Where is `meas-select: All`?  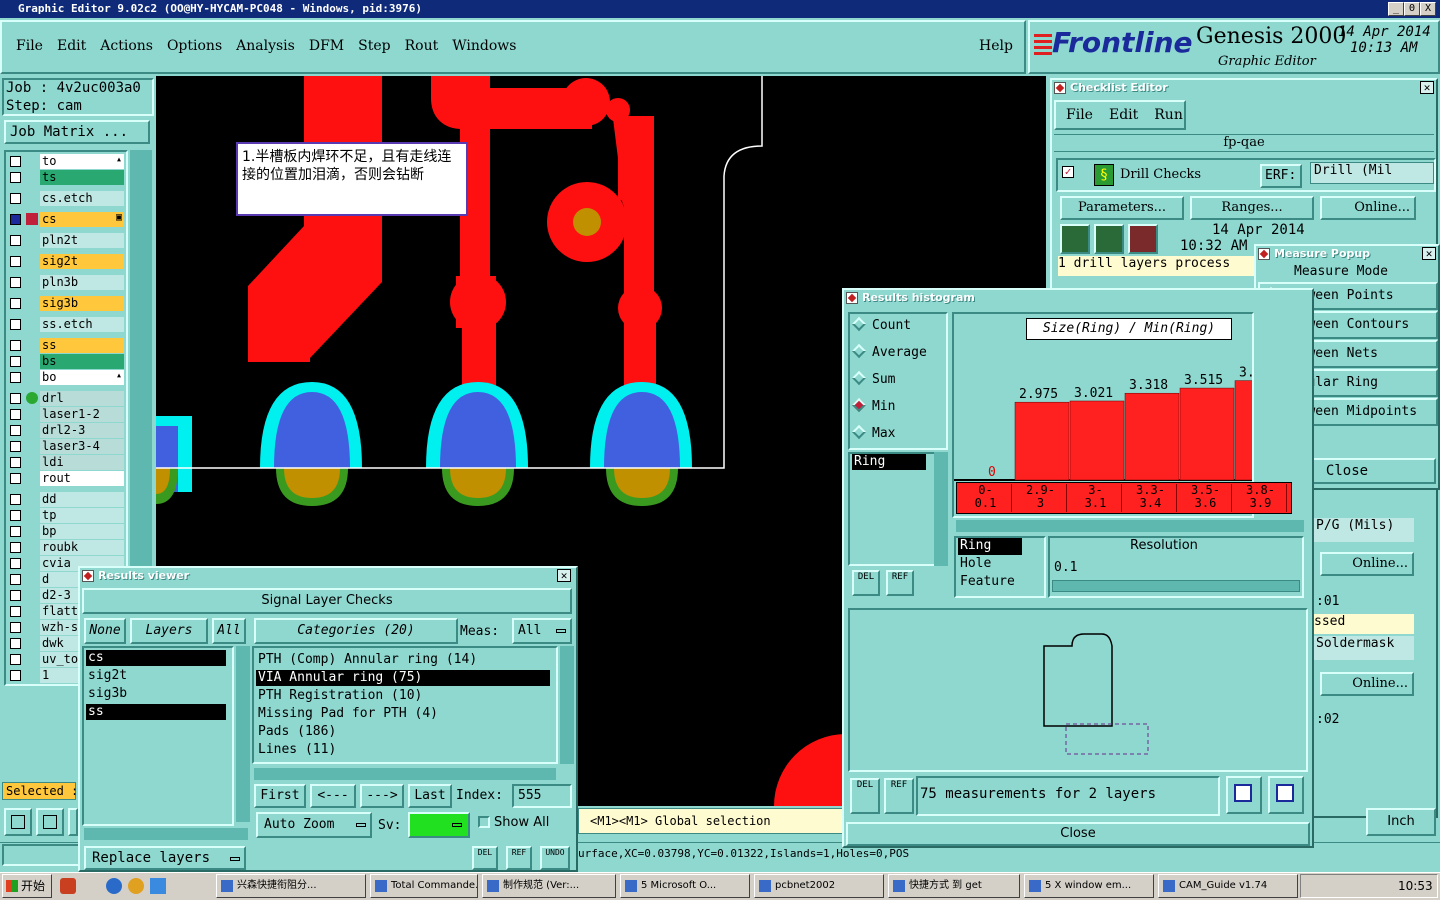 meas-select: All is located at coordinates (542, 631).